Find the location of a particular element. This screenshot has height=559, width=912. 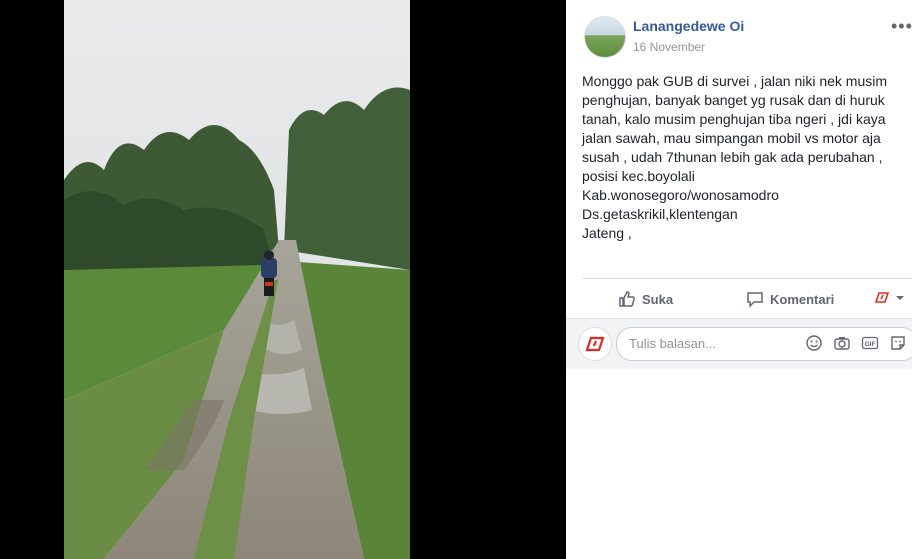

comment-label: Komentari is located at coordinates (802, 299).